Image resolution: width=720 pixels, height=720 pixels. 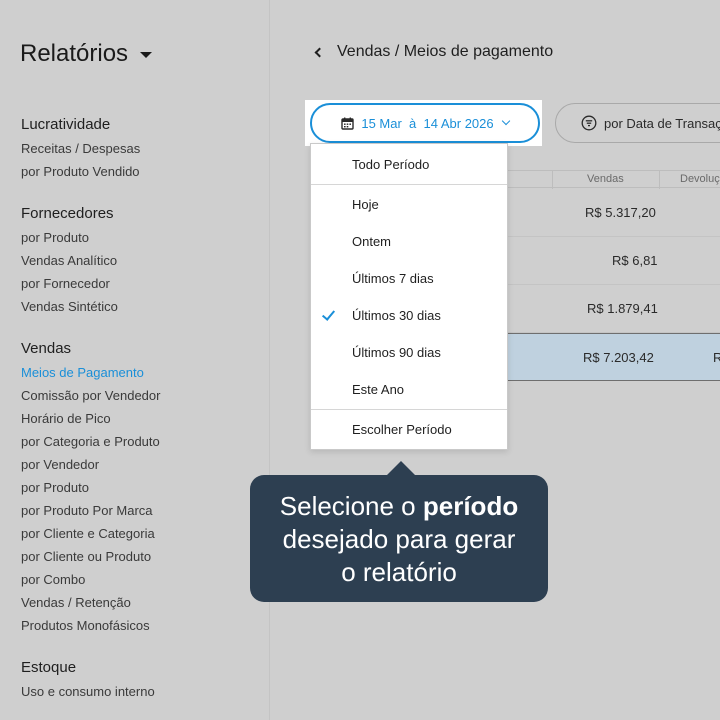 I want to click on sidebar-item-por-categoria-e-produto: por Categoria e Produto, so click(x=90, y=441).